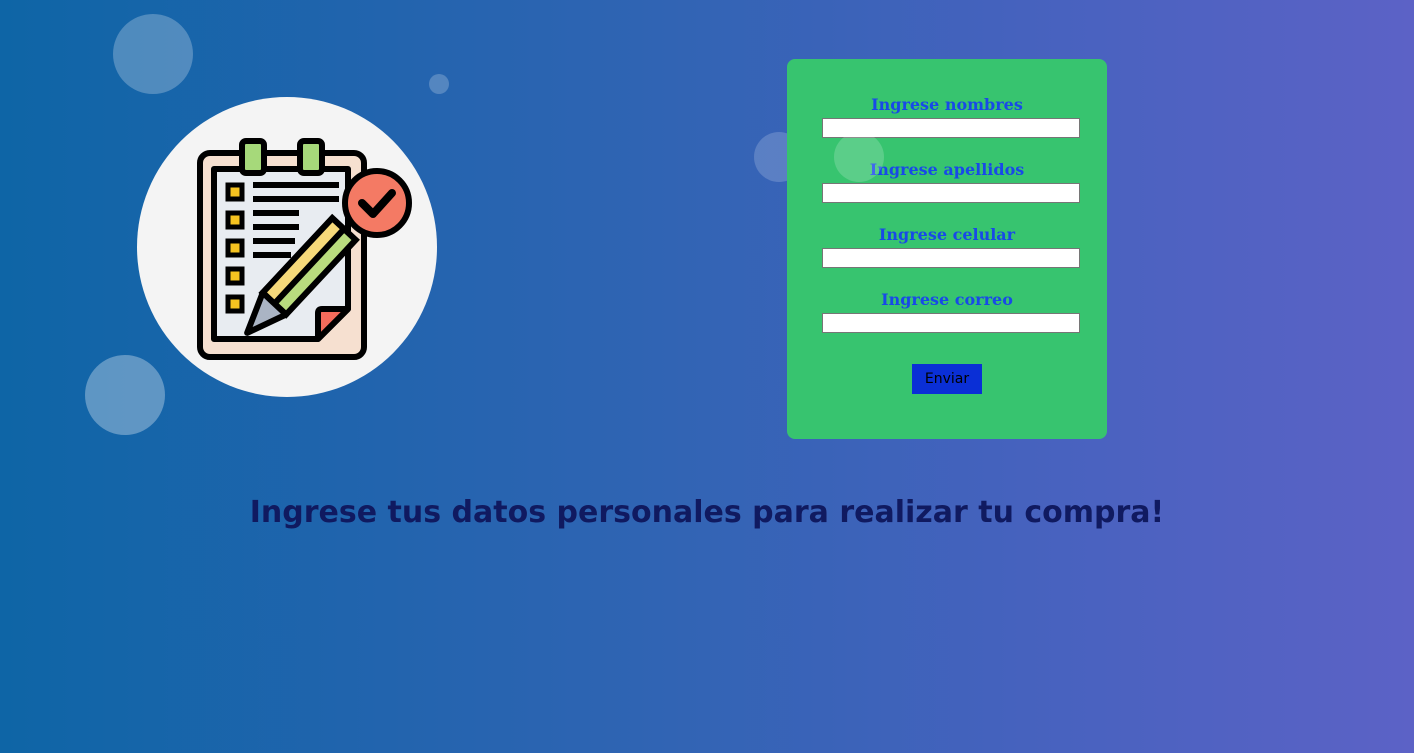  Describe the element at coordinates (947, 104) in the screenshot. I see `nombres-label: Ingrese nombres` at that location.